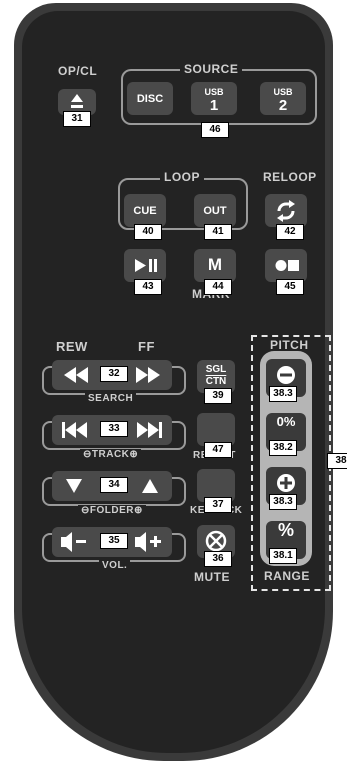  I want to click on play-pause-icon, so click(146, 265).